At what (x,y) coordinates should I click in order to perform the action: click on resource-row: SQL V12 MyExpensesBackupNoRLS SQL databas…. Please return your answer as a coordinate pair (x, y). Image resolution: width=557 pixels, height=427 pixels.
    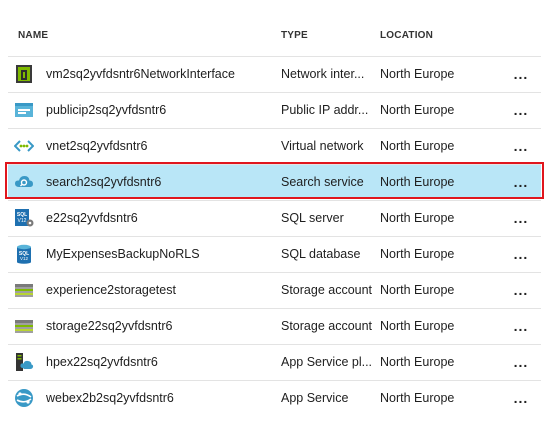
    Looking at the image, I should click on (274, 253).